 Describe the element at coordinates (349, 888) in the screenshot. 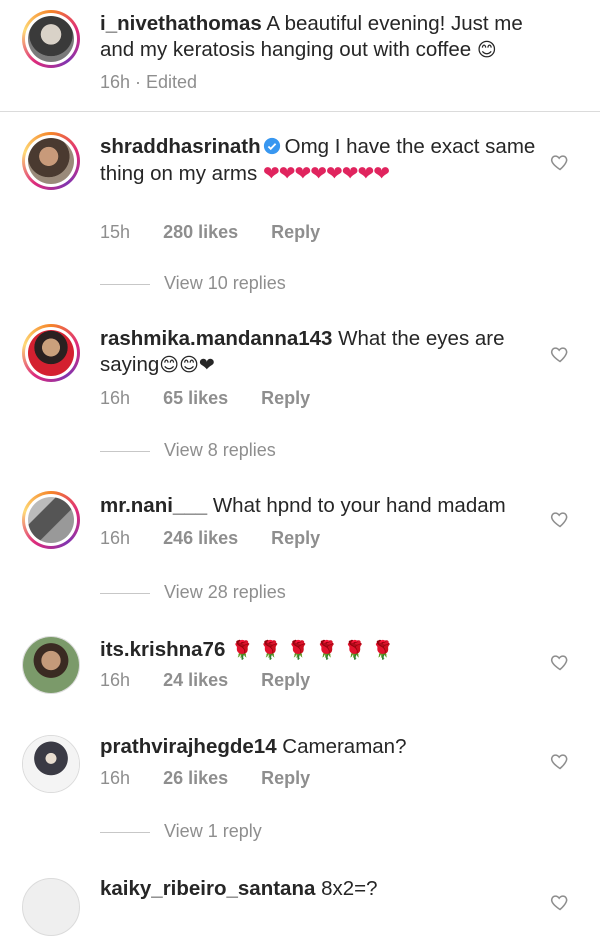

I see `comment-body: 8x2=?` at that location.